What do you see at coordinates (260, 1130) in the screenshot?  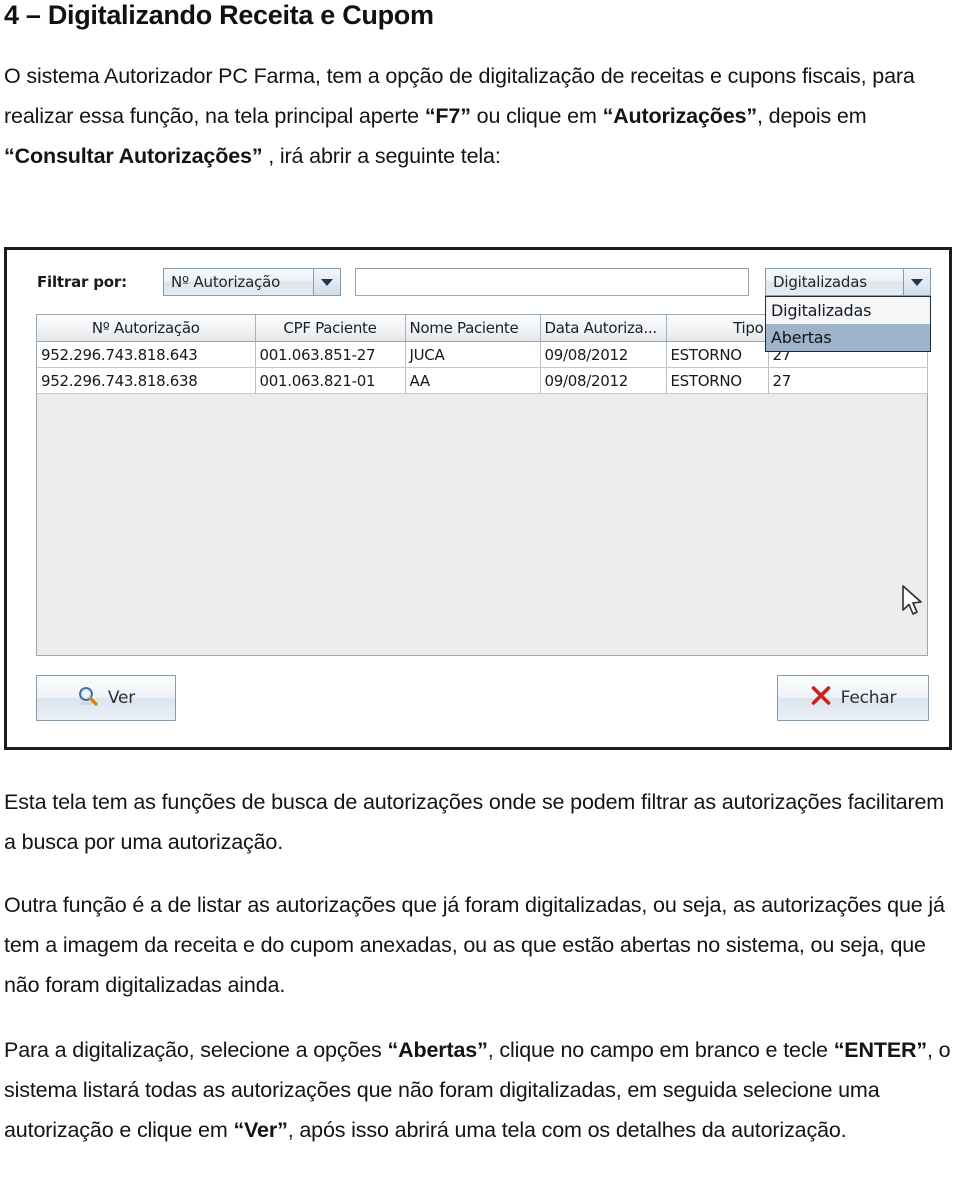 I see `digit-bold-ver: “Ver”` at bounding box center [260, 1130].